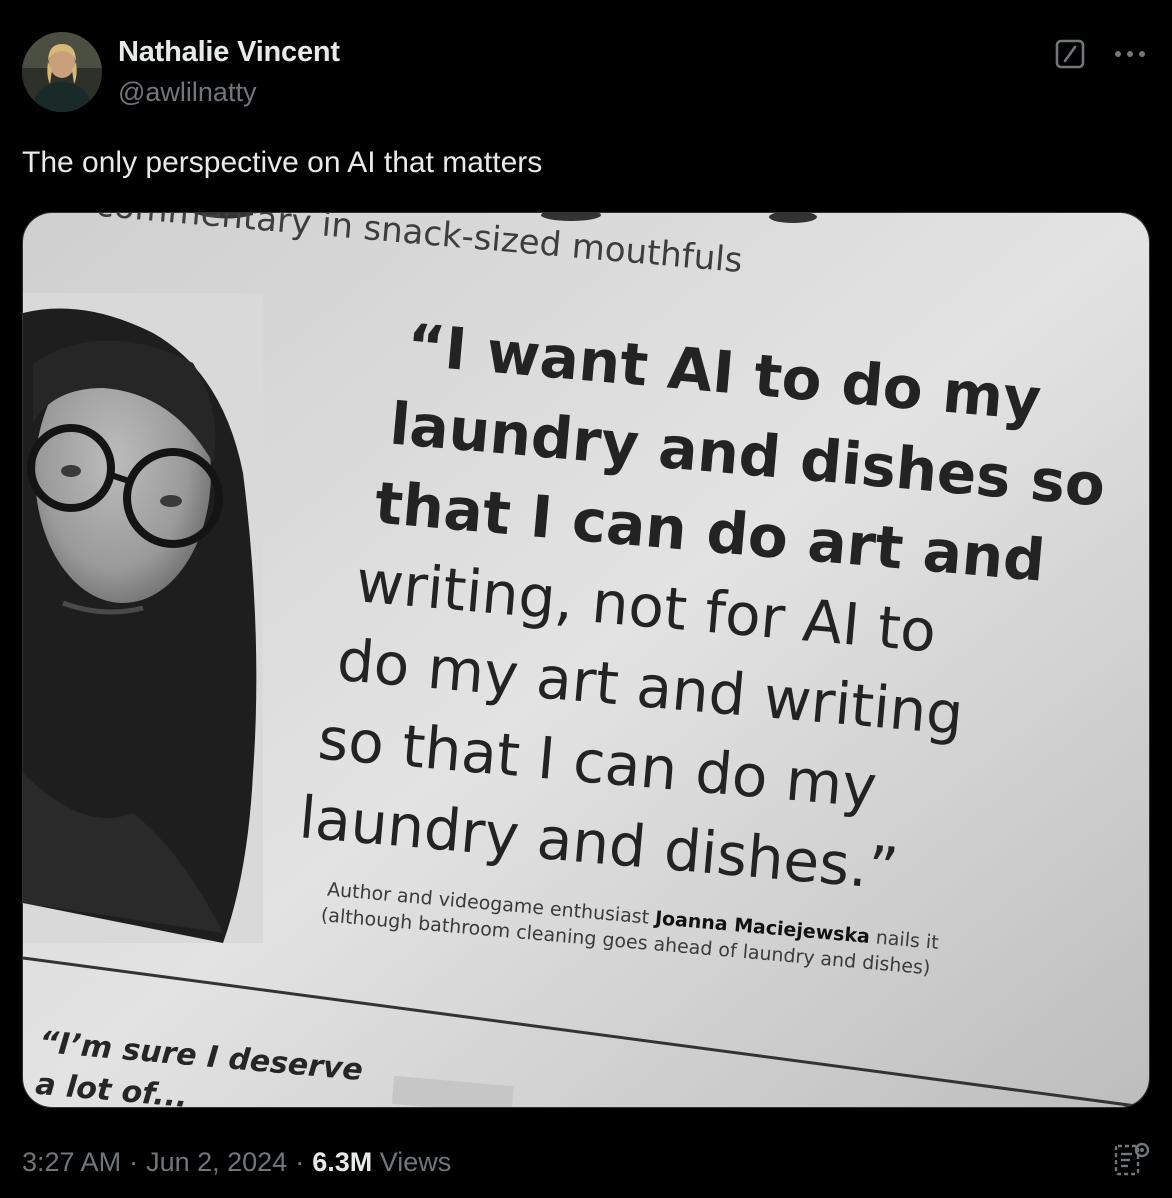 This screenshot has height=1198, width=1172. I want to click on tweet-meta: 3:27 AM · Jun 2, 2024 · 6.3M Views, so click(236, 1162).